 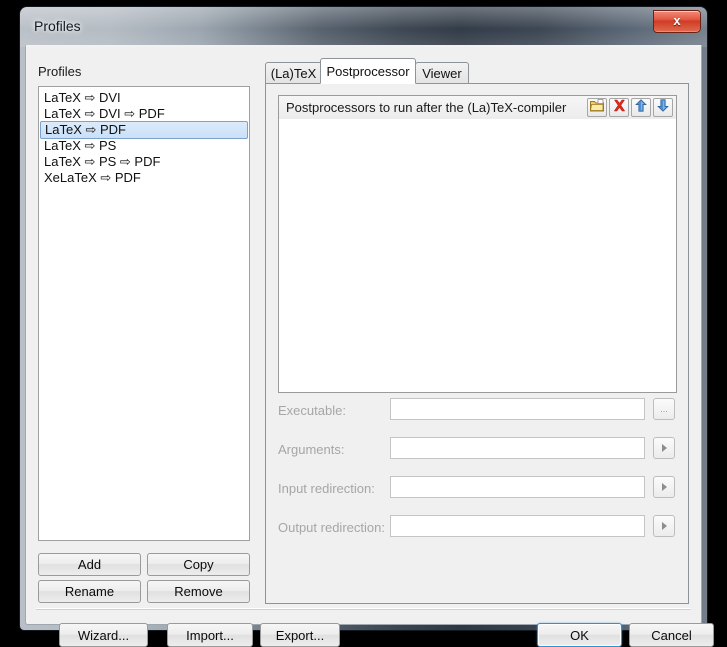 What do you see at coordinates (198, 591) in the screenshot?
I see `remove-profile-button: Remove` at bounding box center [198, 591].